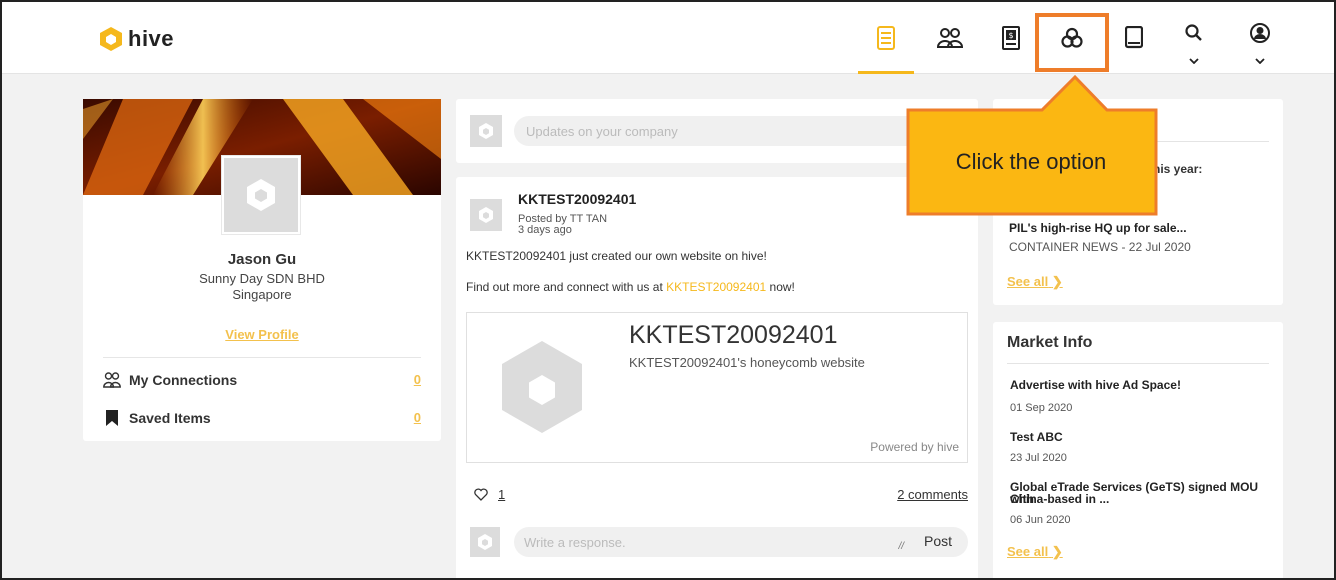 The width and height of the screenshot is (1336, 580). What do you see at coordinates (733, 335) in the screenshot?
I see `website-title: KKTEST20092401` at bounding box center [733, 335].